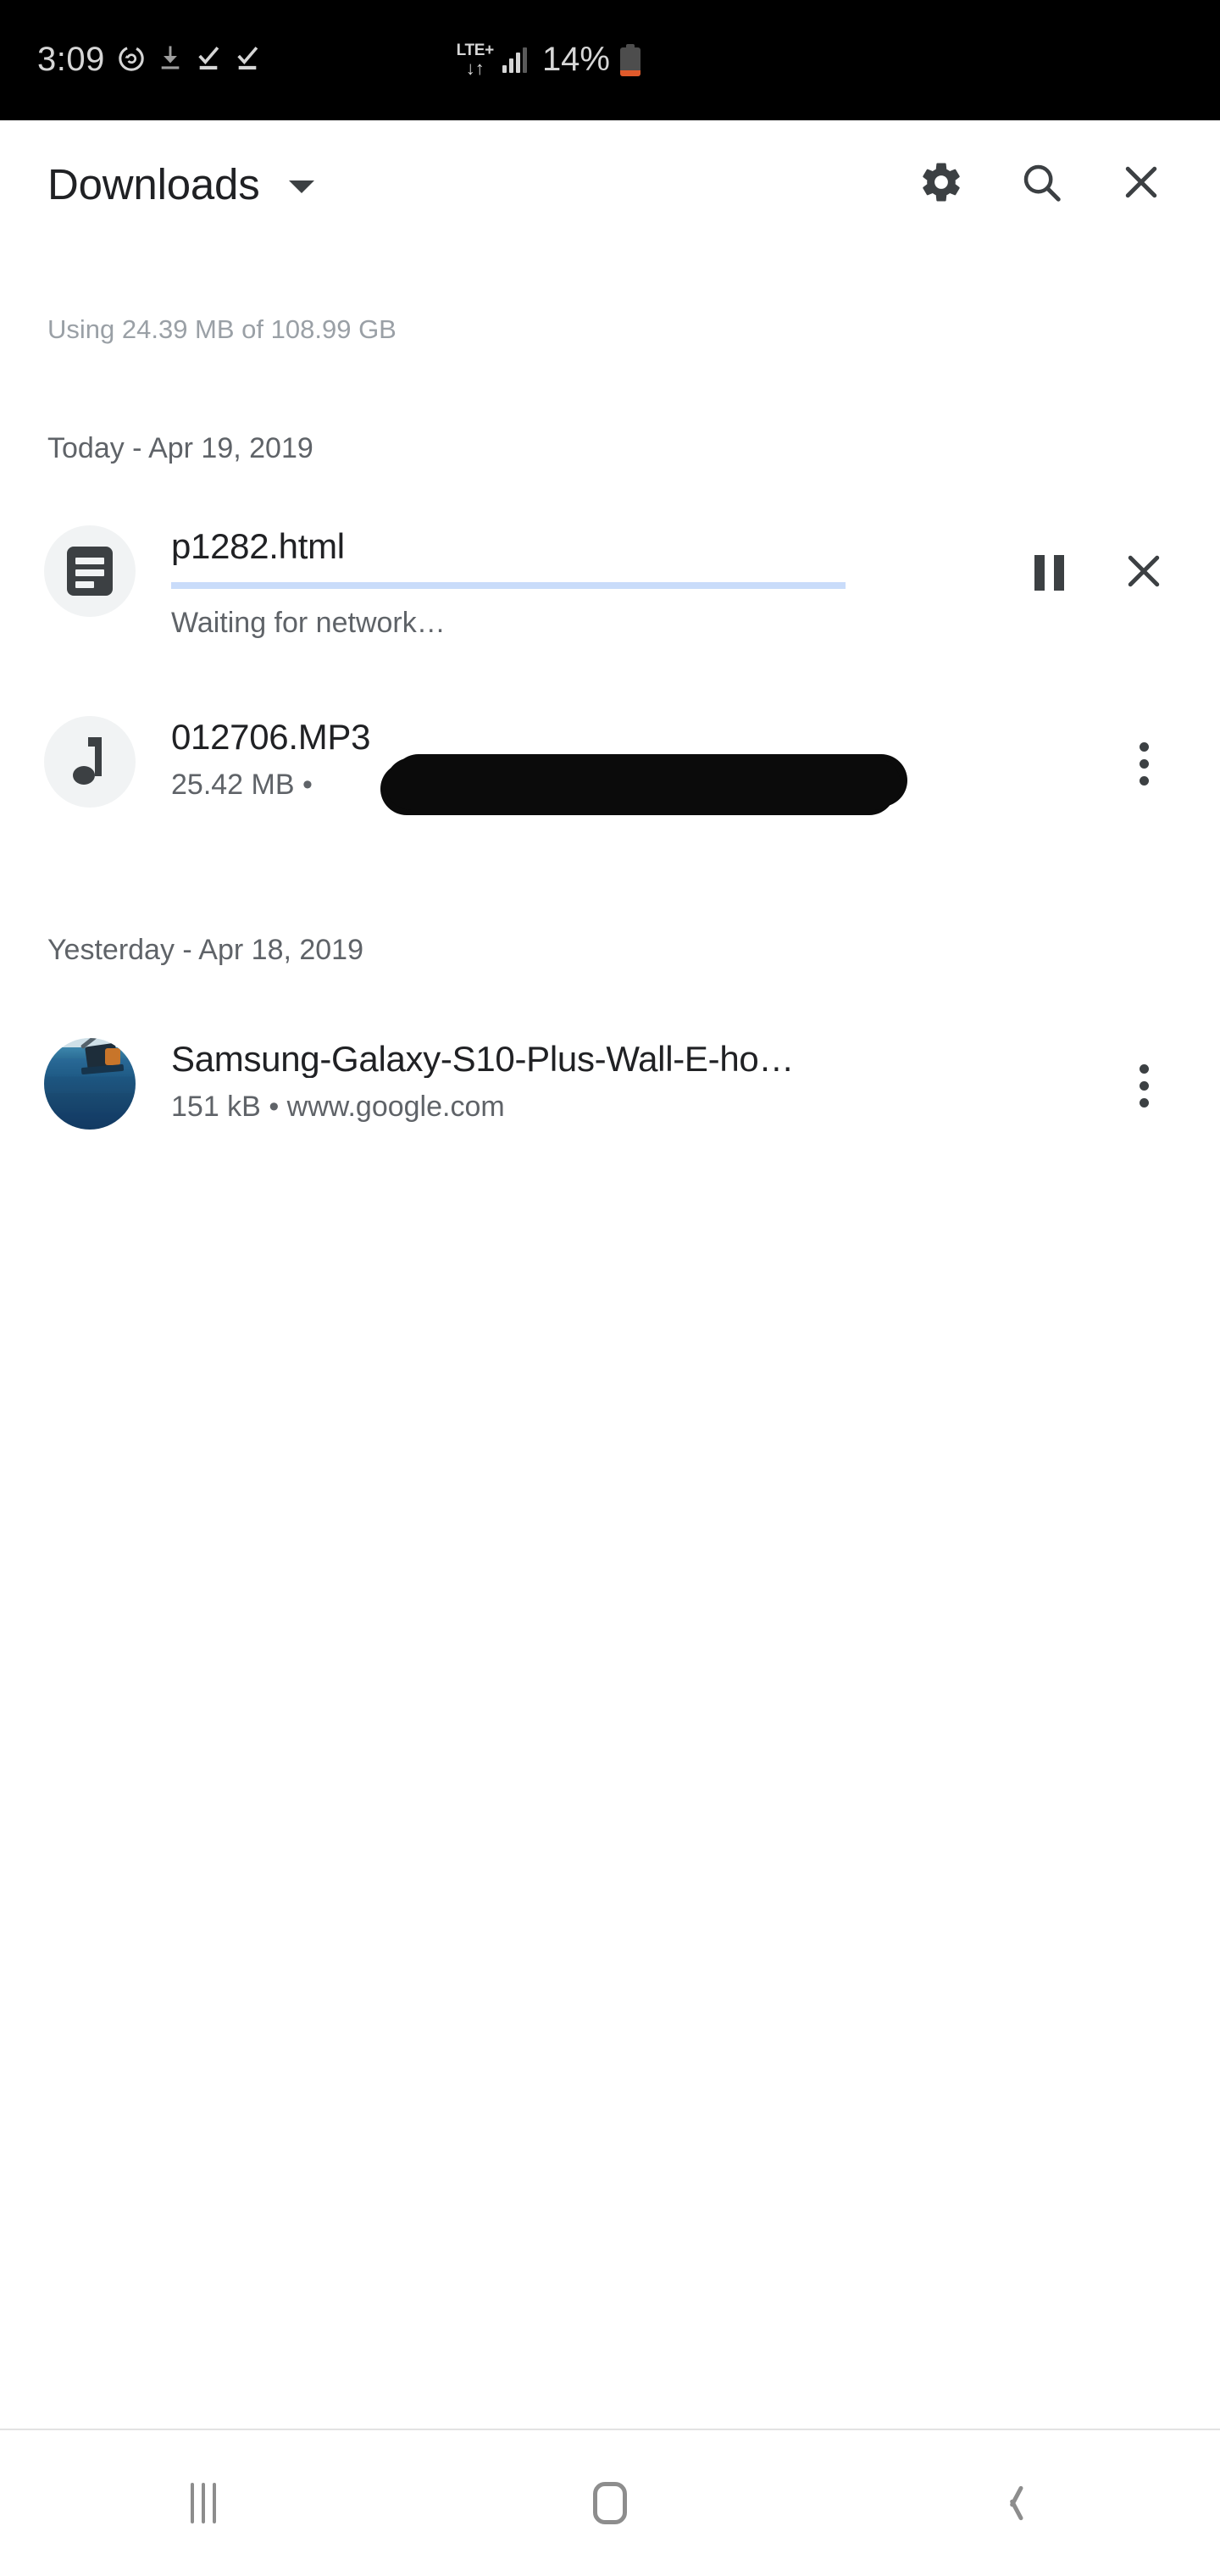  I want to click on recents-icon, so click(203, 2503).